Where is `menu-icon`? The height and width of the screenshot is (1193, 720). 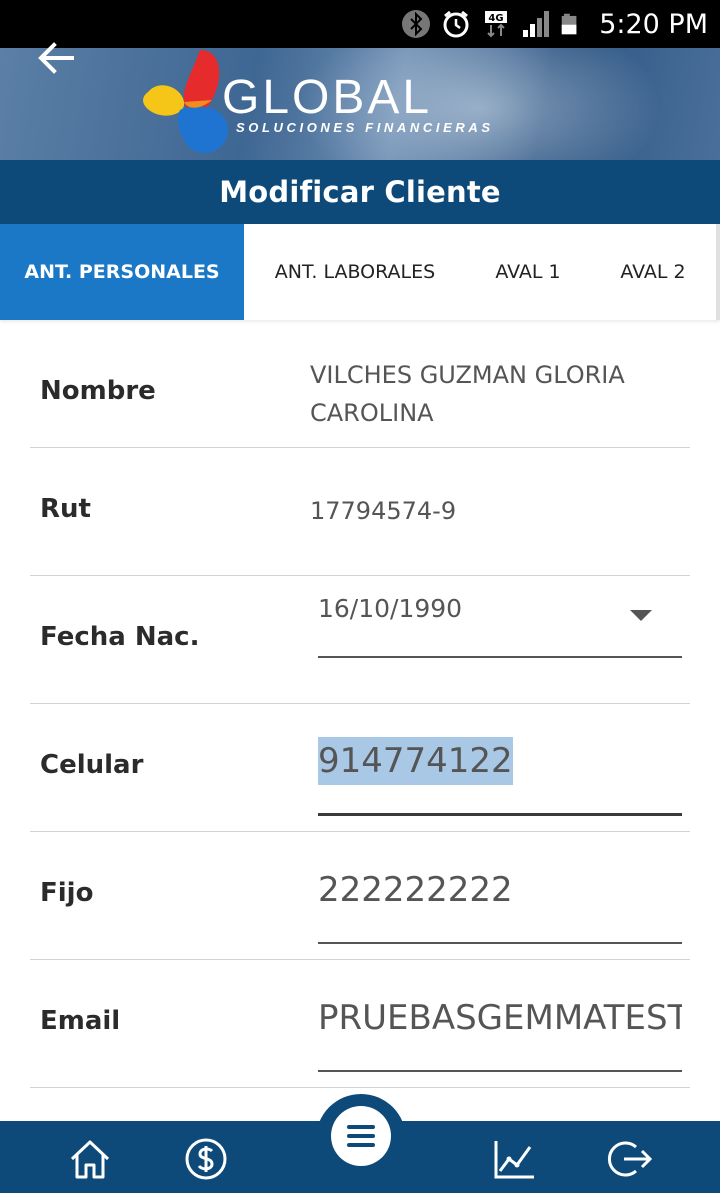
menu-icon is located at coordinates (361, 1136).